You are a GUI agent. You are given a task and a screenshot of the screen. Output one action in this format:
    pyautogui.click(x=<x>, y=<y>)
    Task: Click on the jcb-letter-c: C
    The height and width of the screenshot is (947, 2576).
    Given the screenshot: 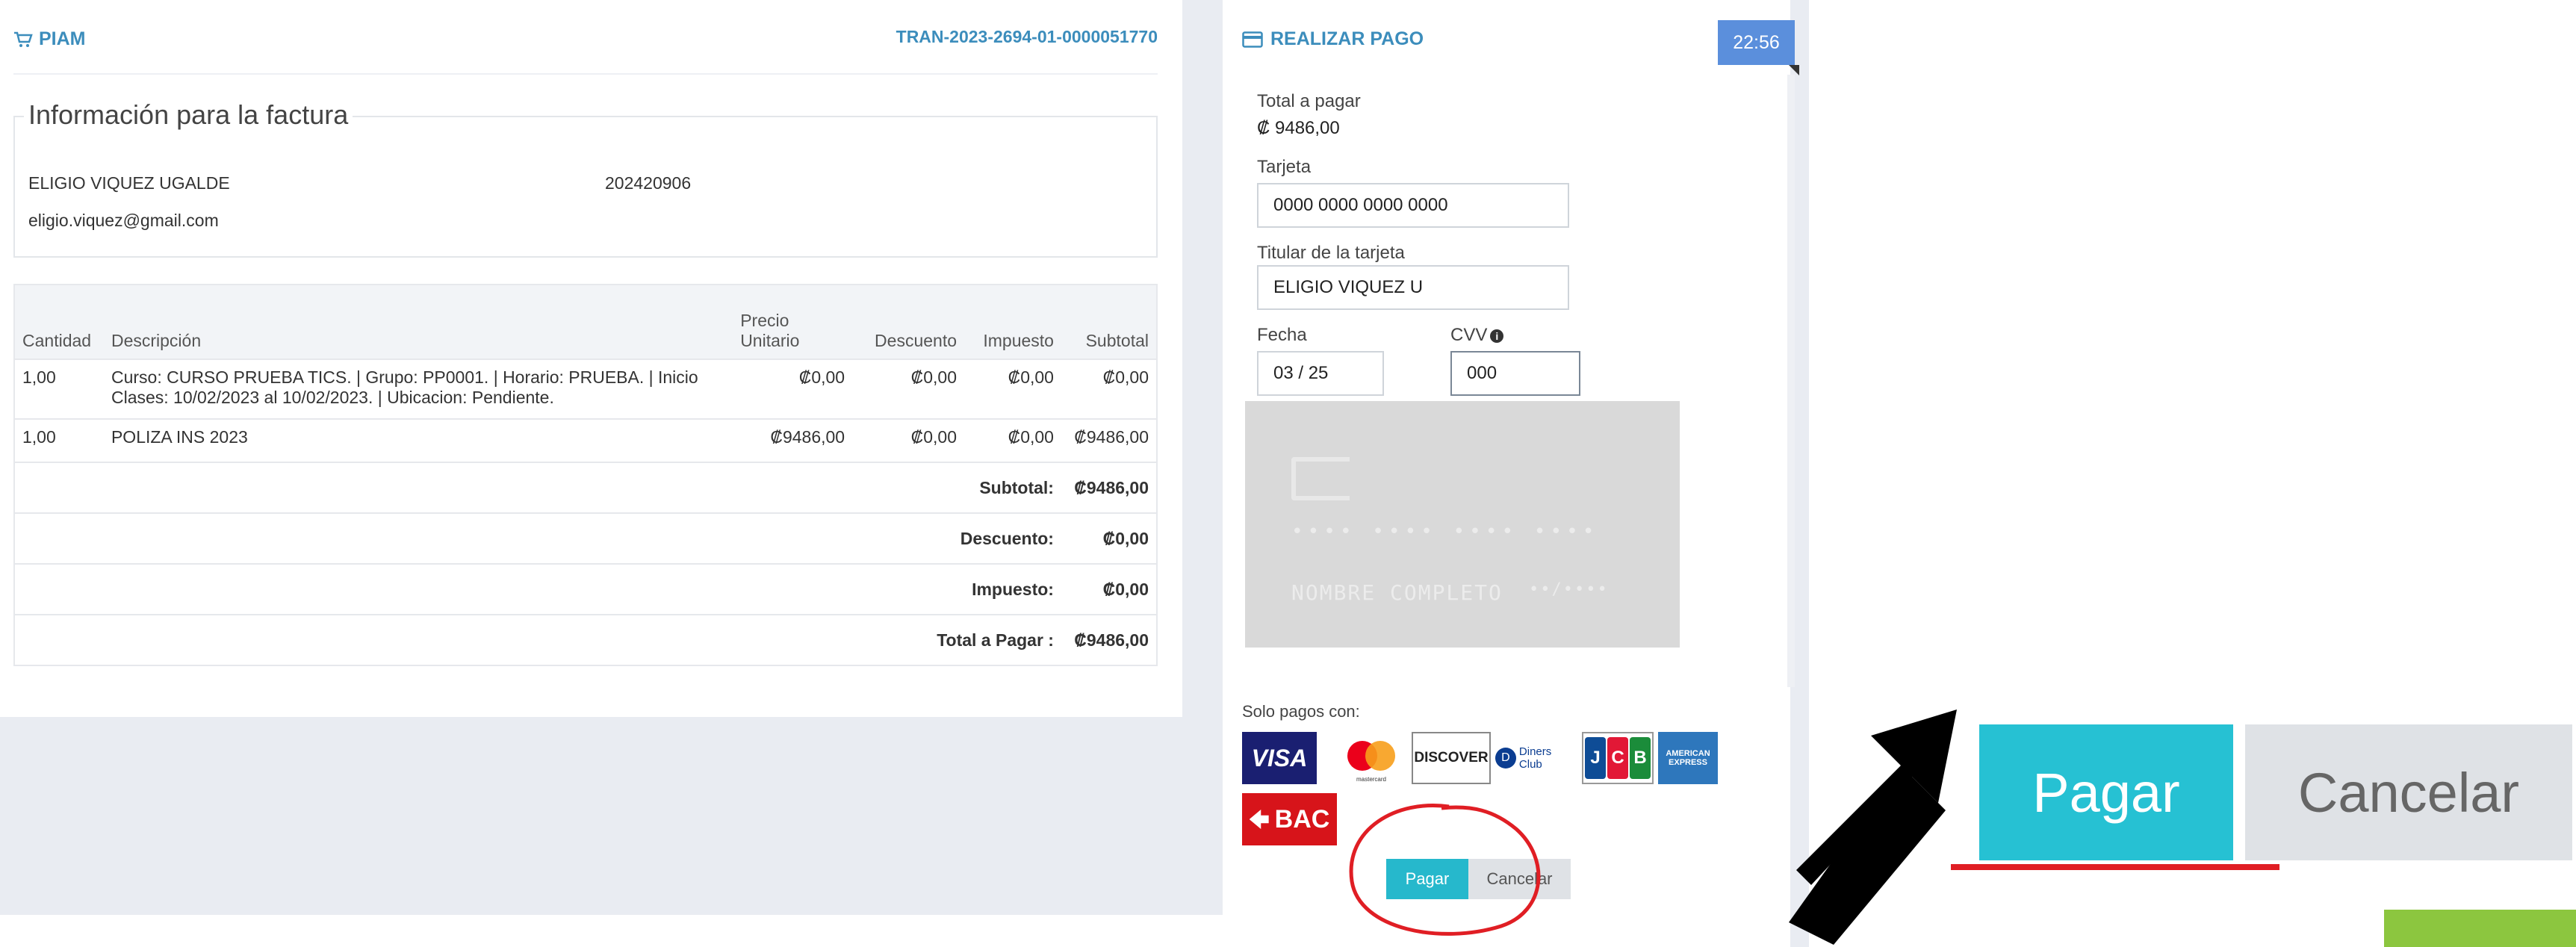 What is the action you would take?
    pyautogui.click(x=1618, y=758)
    